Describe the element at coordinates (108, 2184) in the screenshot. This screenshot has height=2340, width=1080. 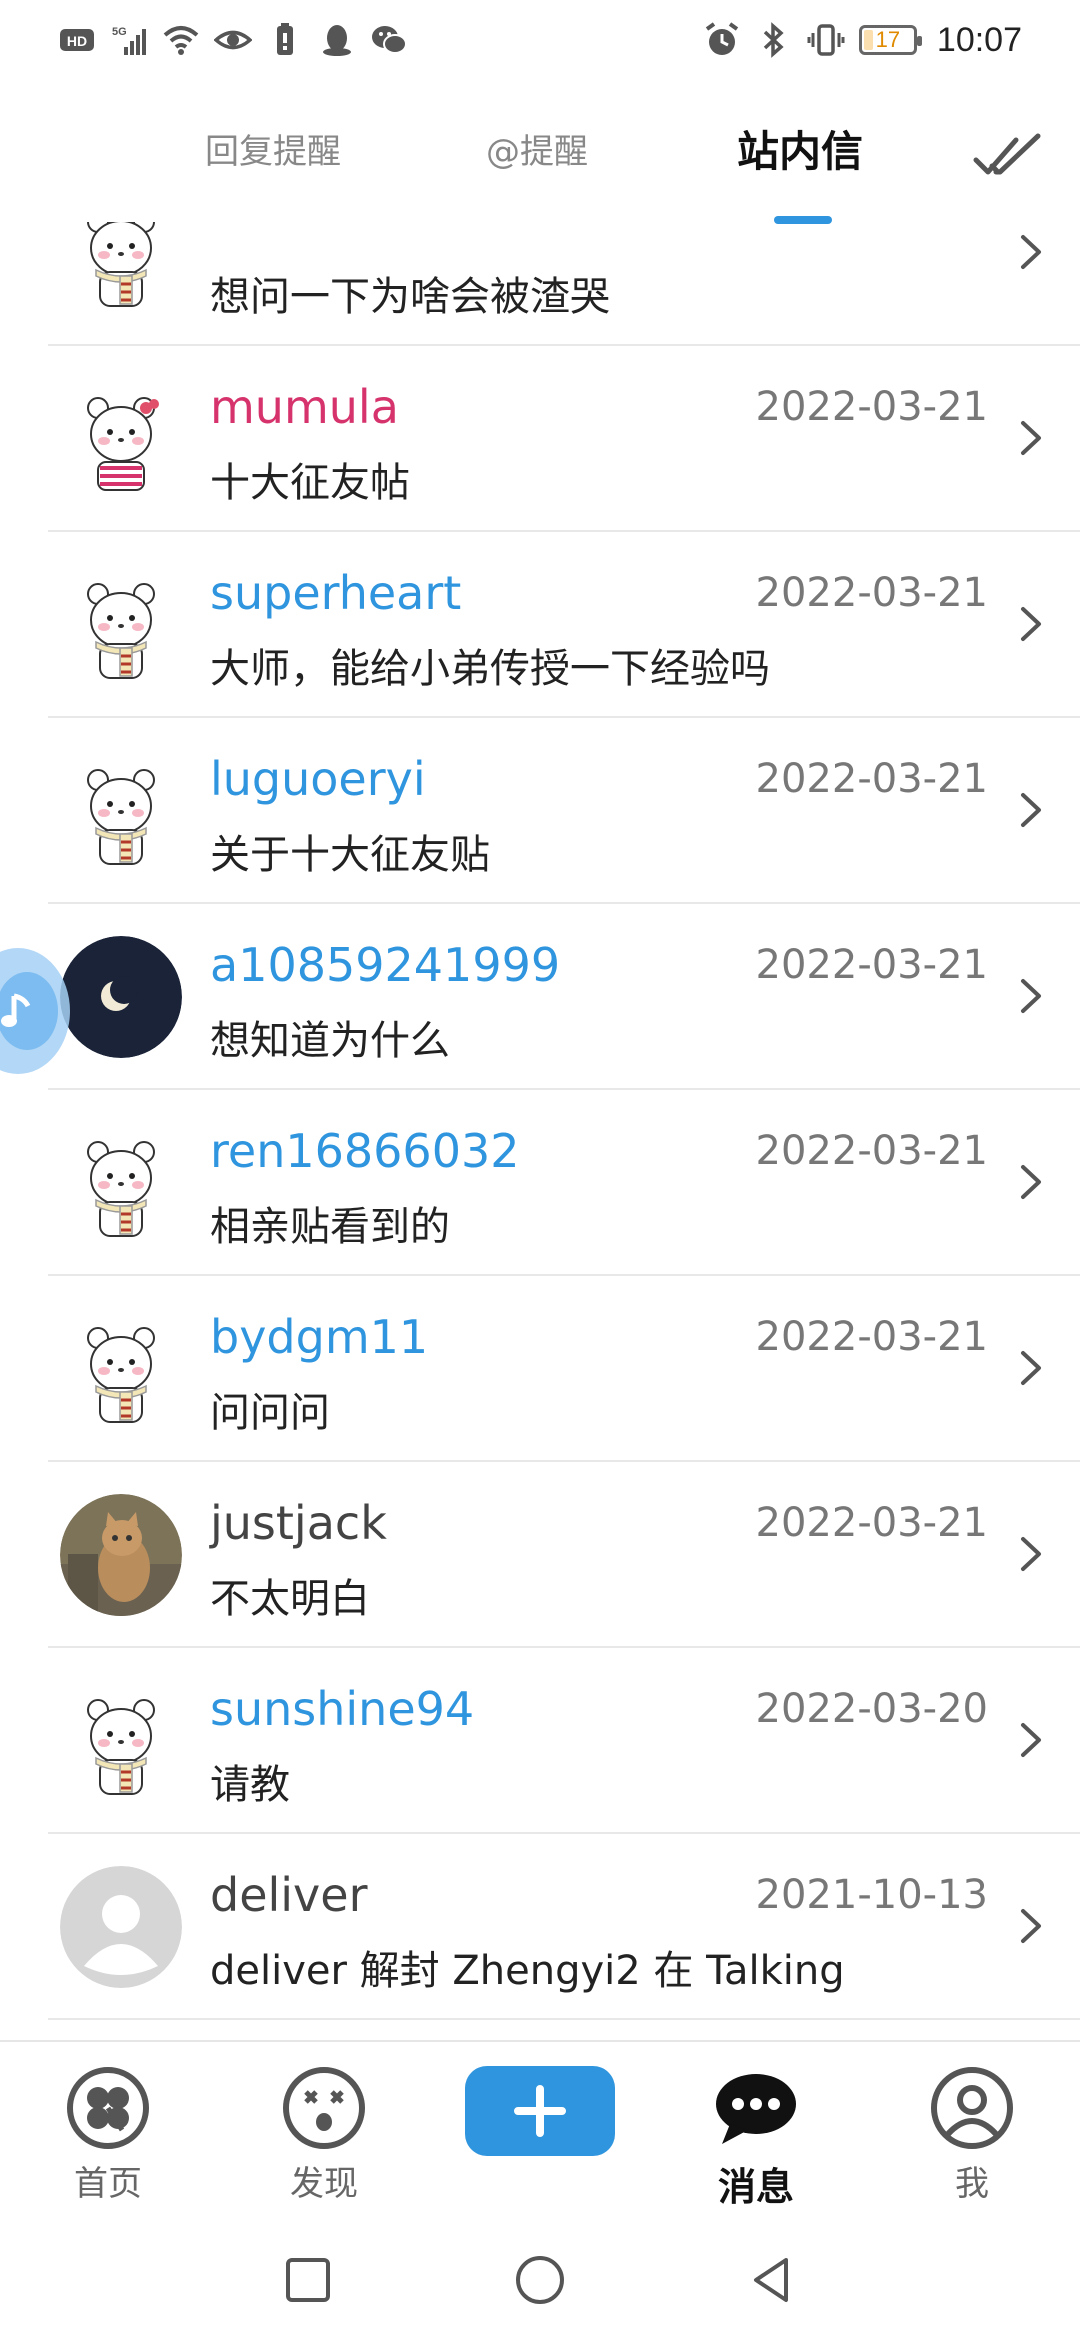
I see `nav-home-label: 首页` at that location.